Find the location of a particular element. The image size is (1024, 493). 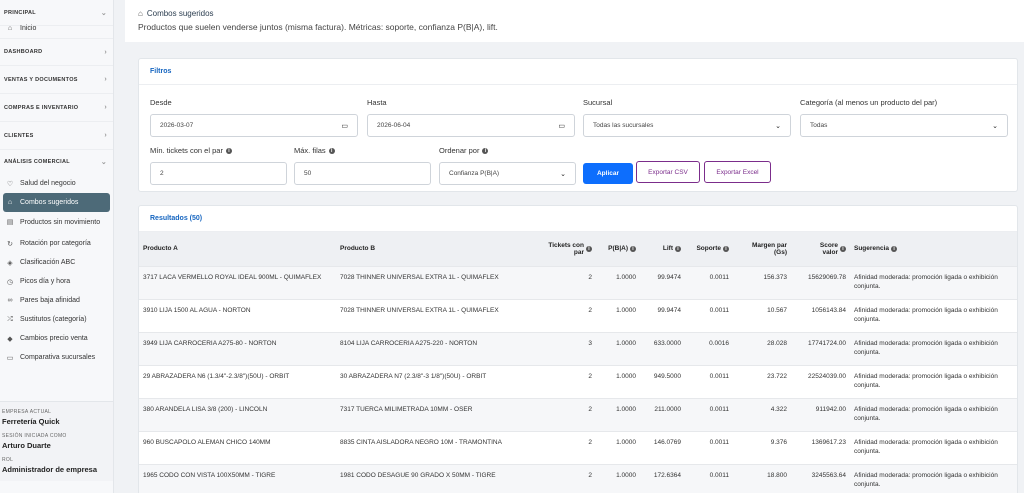

sidebar-item-pares: ∞ Pares baja afinidad is located at coordinates (56, 300).